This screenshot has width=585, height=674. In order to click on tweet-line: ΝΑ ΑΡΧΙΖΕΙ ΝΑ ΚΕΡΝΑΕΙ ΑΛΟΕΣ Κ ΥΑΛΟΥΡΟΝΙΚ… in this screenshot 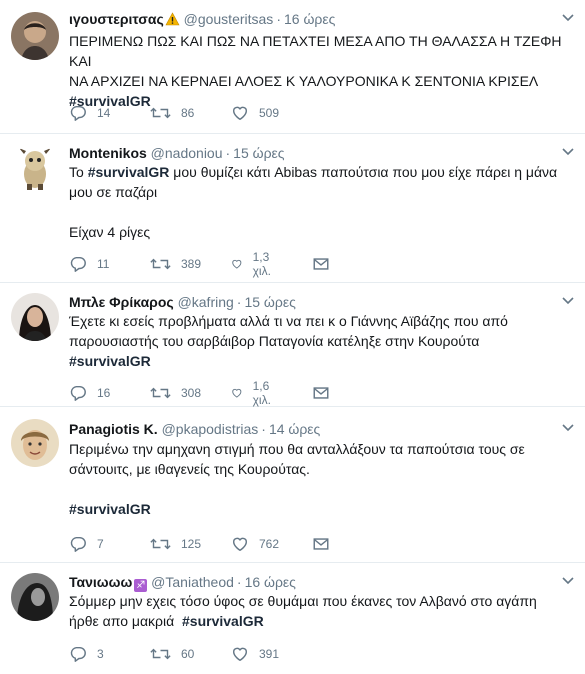, I will do `click(304, 81)`.